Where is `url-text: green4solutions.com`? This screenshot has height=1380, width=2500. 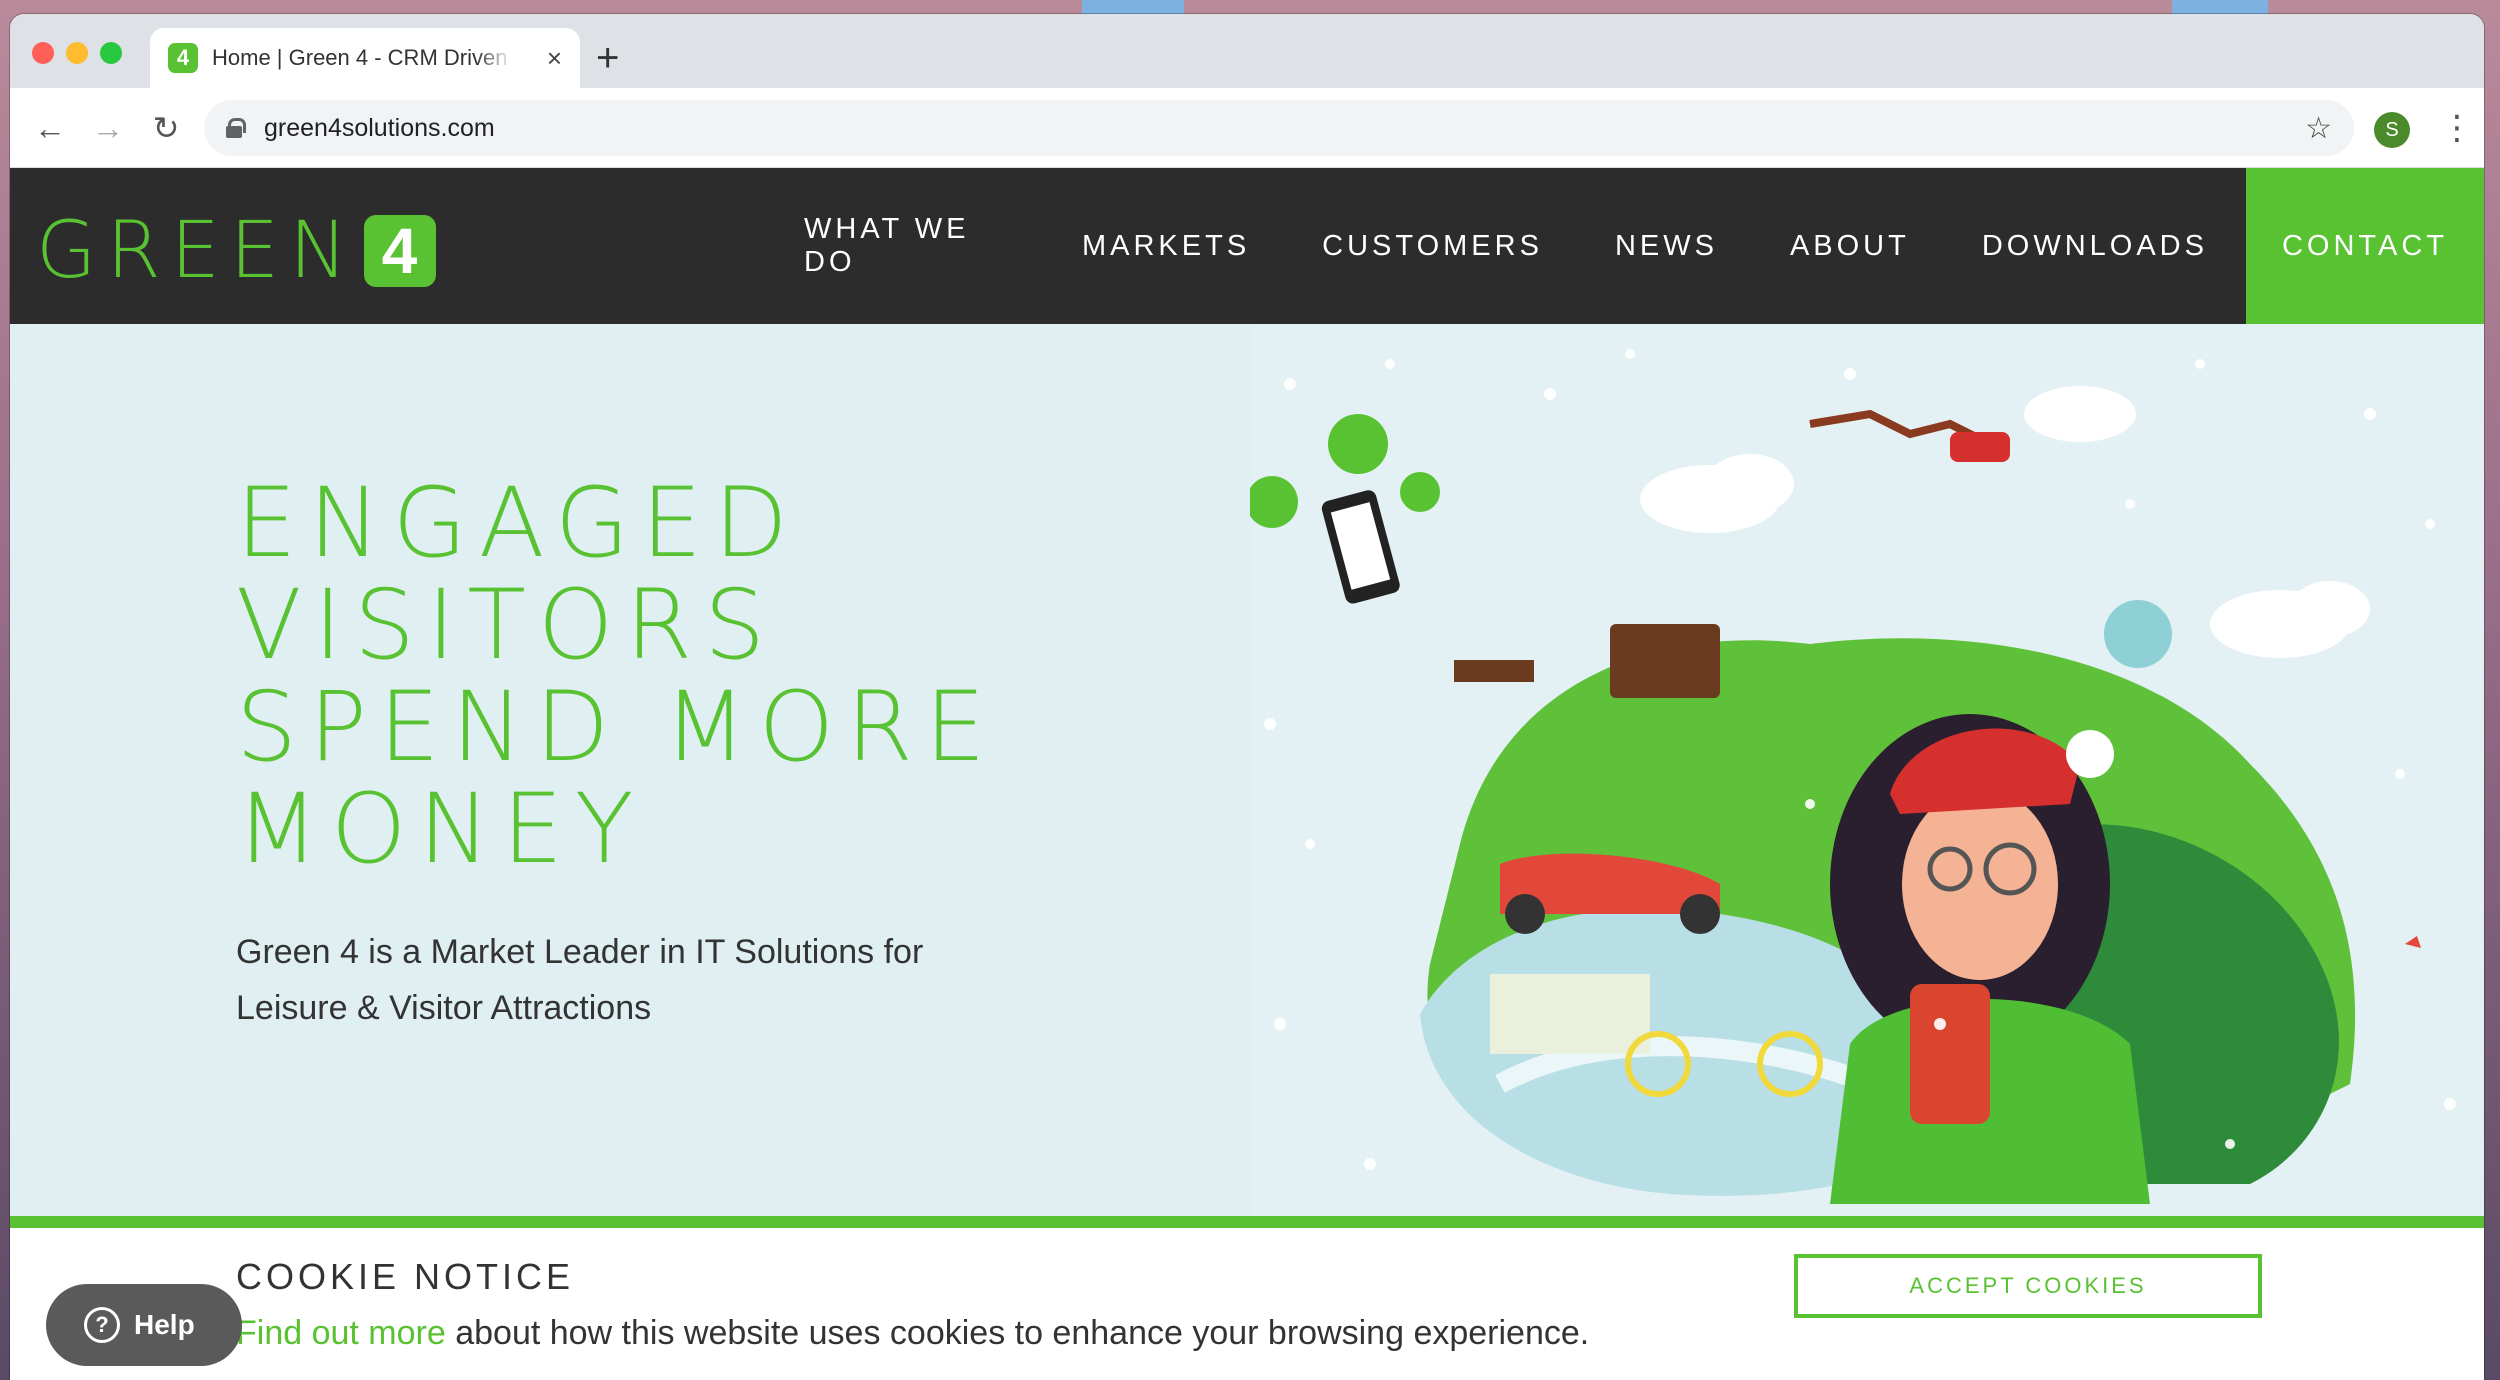 url-text: green4solutions.com is located at coordinates (379, 128).